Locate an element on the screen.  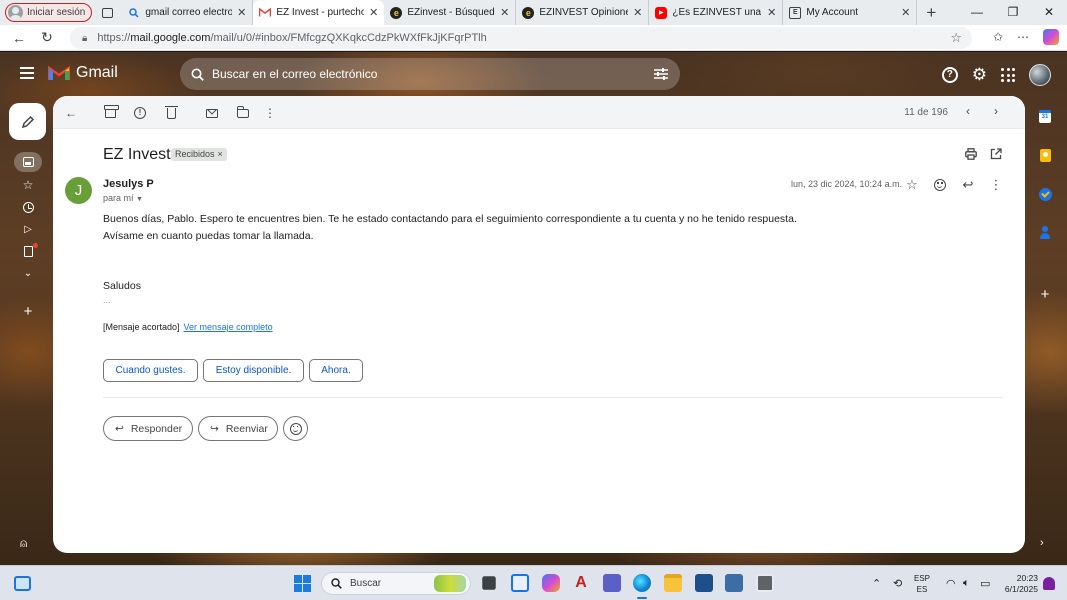
close-window-icon: ✕ is located at coordinates (1049, 12).